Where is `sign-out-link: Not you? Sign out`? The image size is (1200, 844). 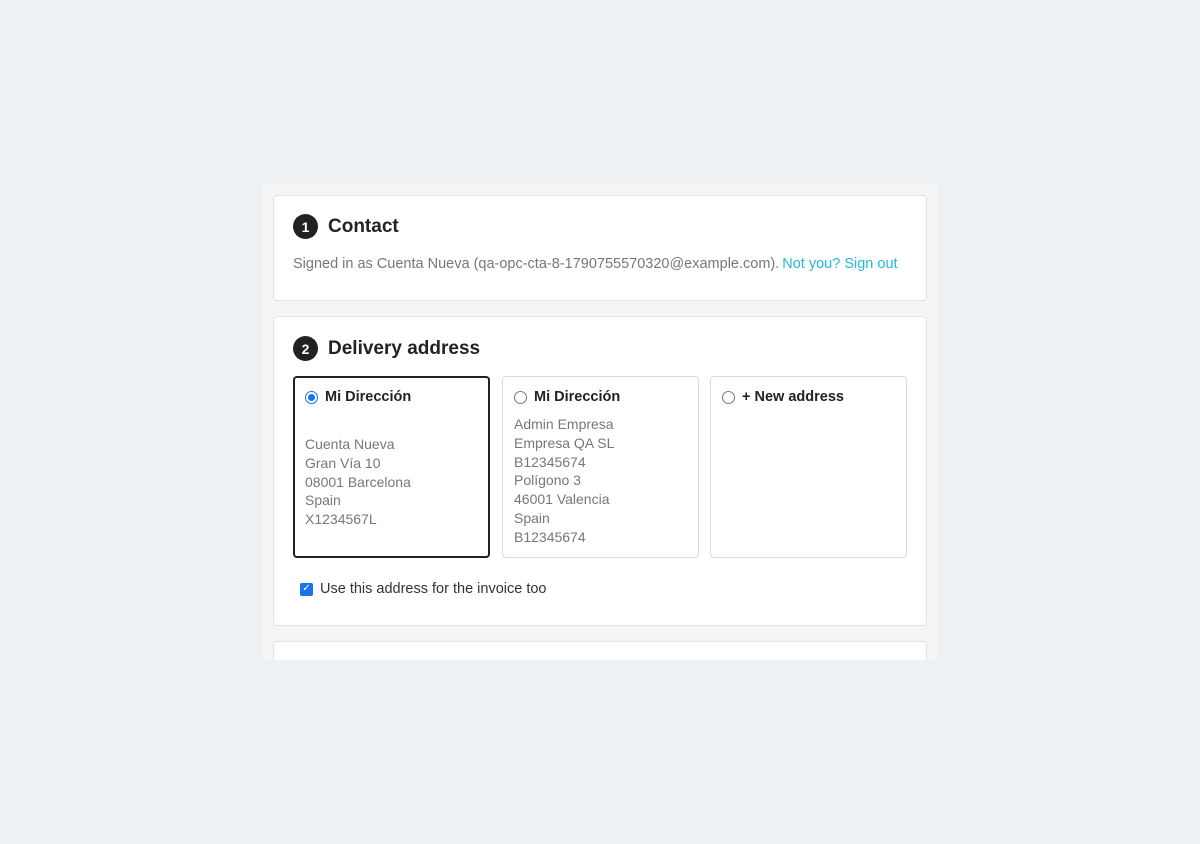
sign-out-link: Not you? Sign out is located at coordinates (839, 264).